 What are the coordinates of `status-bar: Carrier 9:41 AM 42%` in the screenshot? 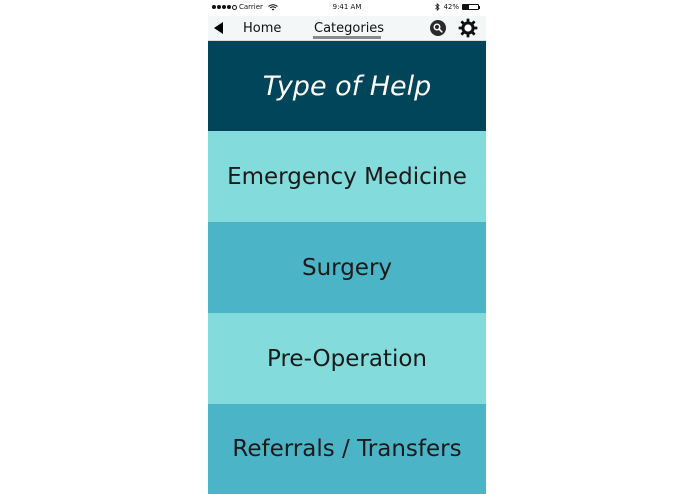 It's located at (347, 8).